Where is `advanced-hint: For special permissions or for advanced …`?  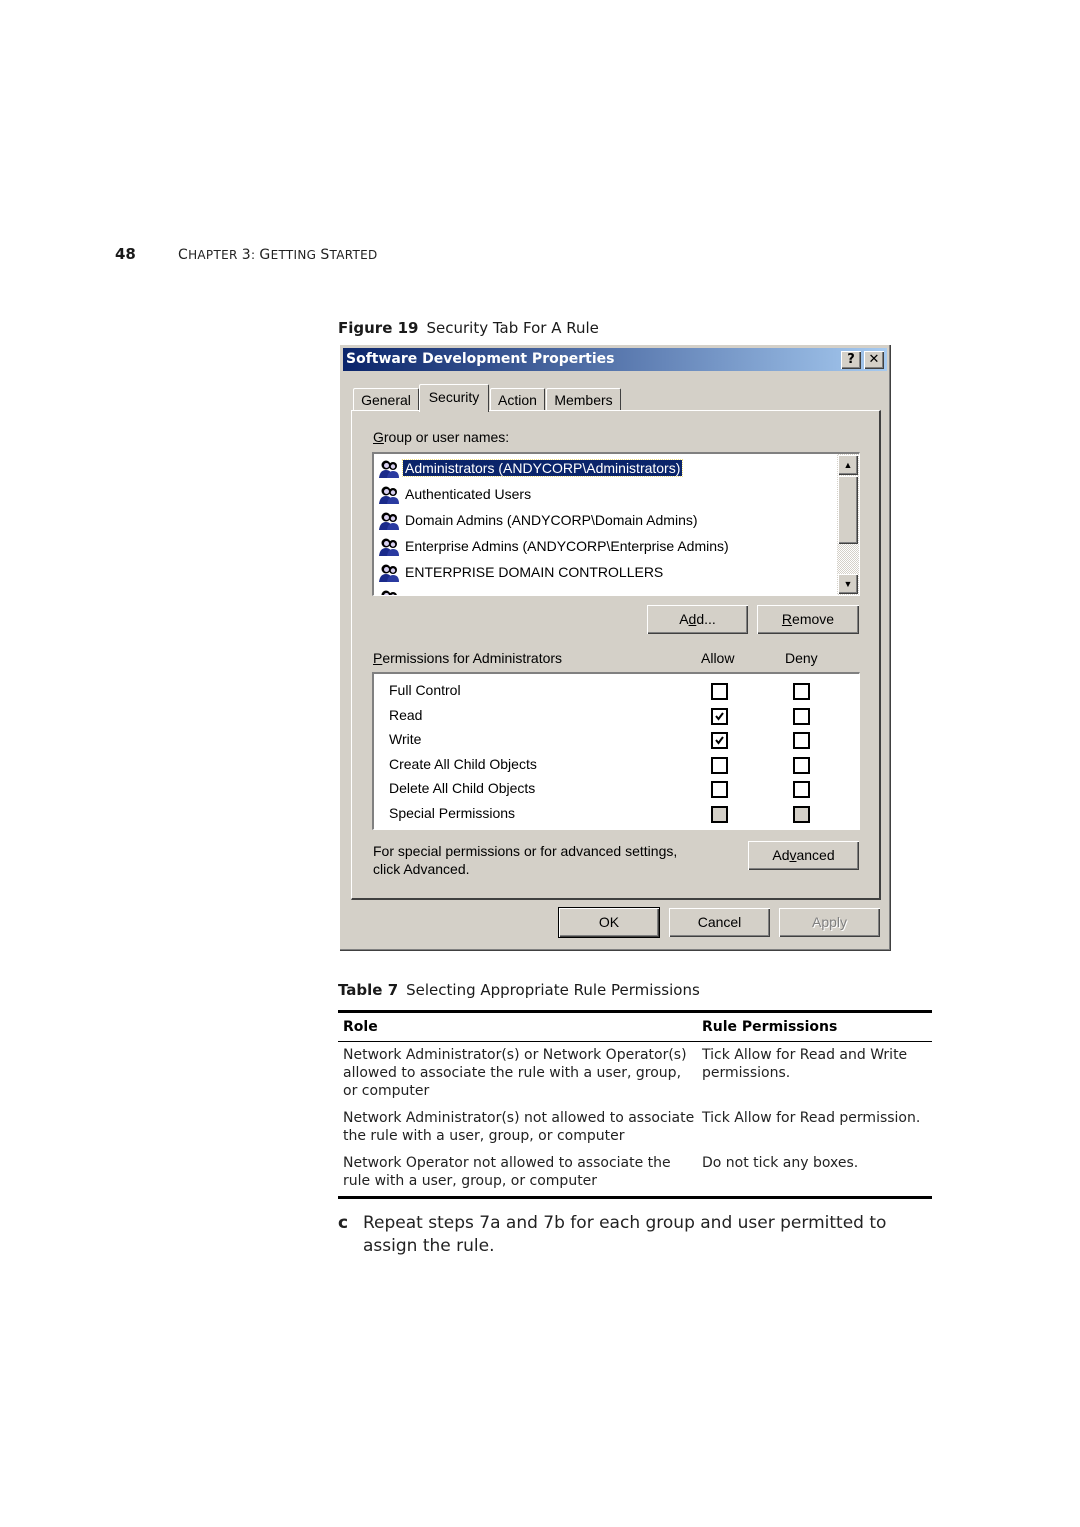
advanced-hint: For special permissions or for advanced … is located at coordinates (525, 860).